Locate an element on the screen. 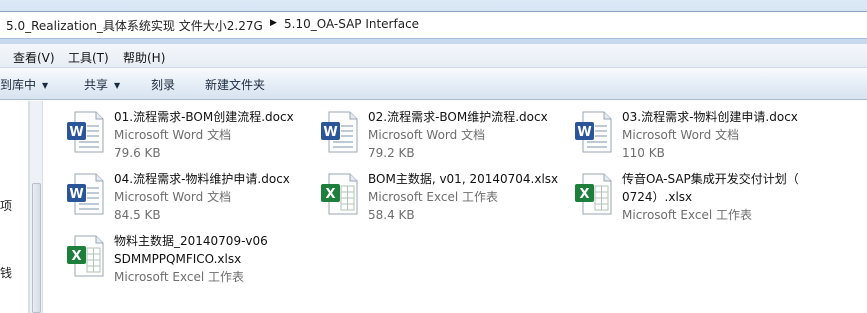  include-in-library-button: 含到库中 ▼ is located at coordinates (24, 84).